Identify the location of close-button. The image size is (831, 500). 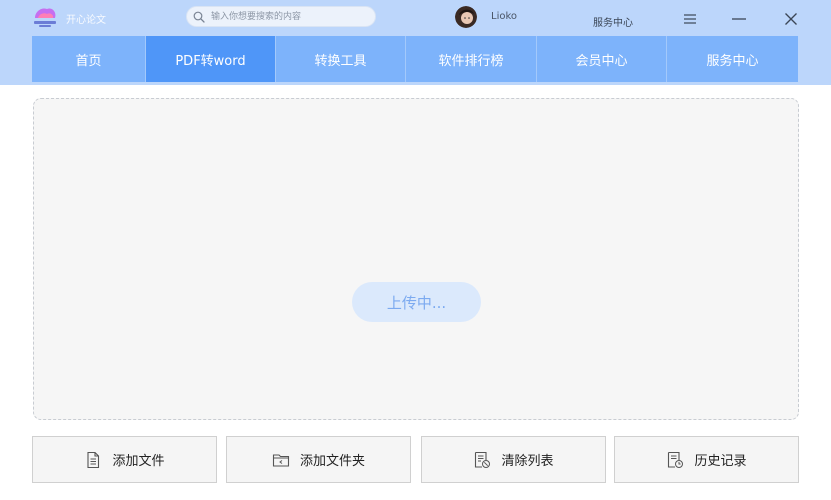
(791, 19).